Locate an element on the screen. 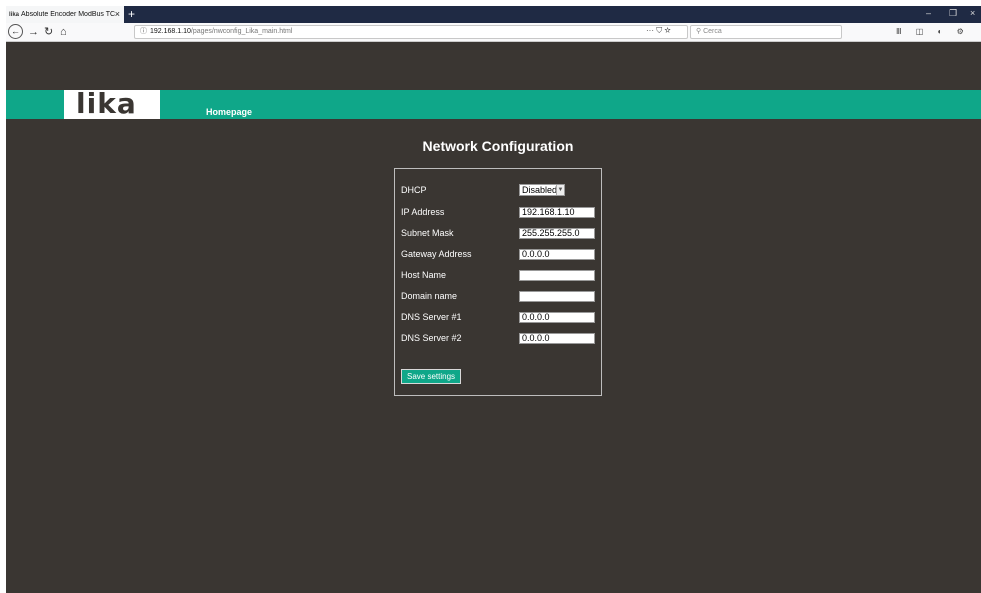  info-icon: ⓘ is located at coordinates (143, 31).